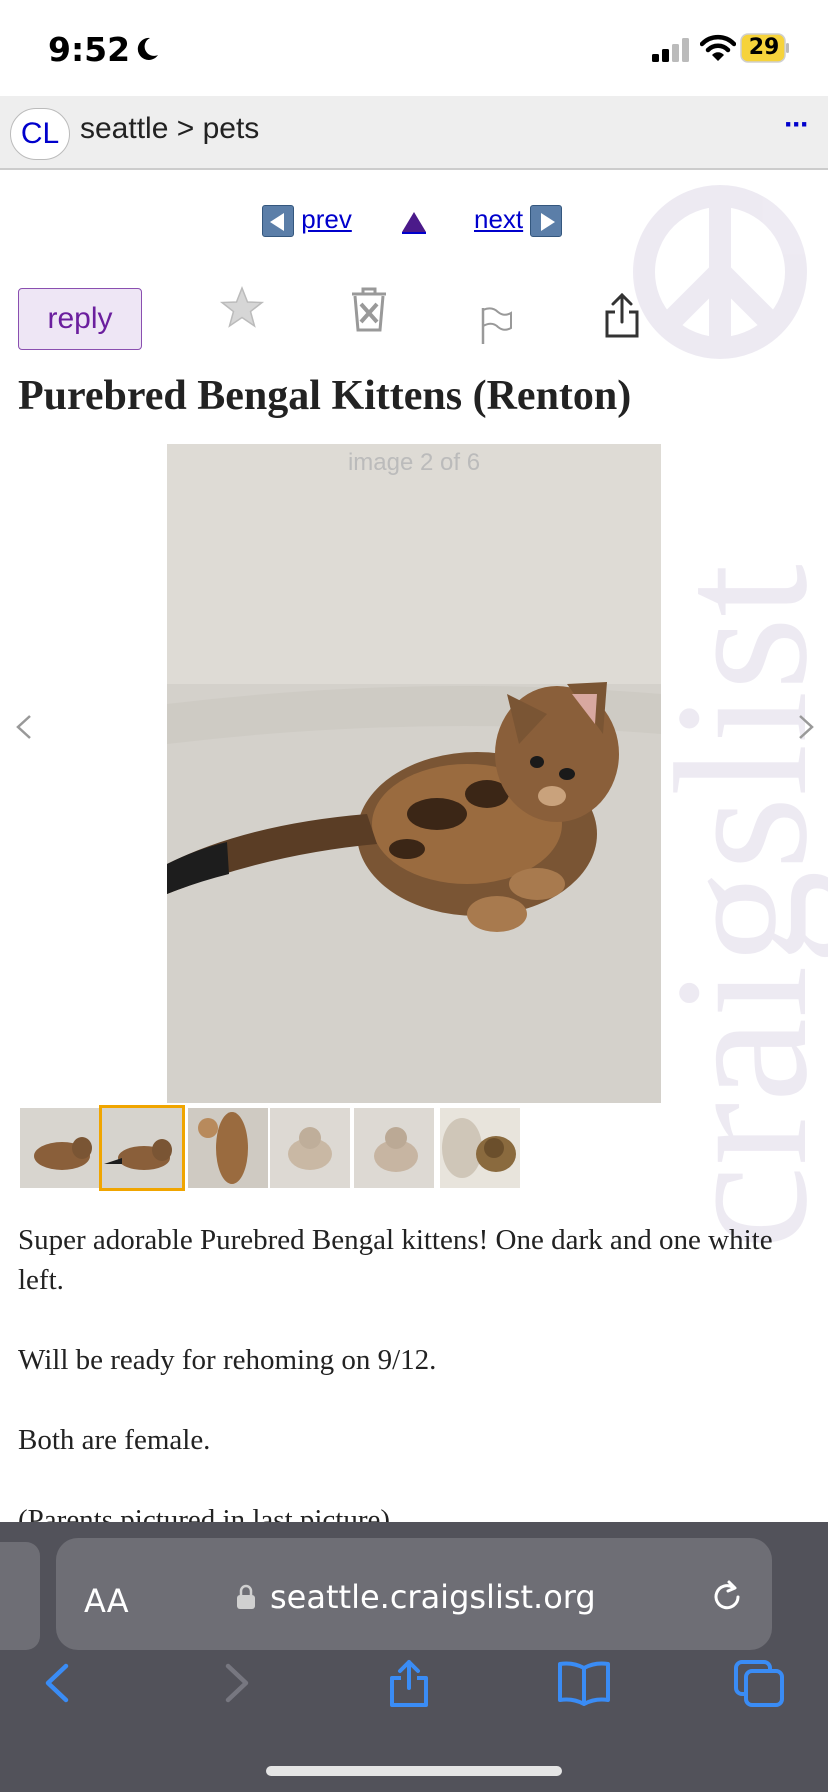  I want to click on up-arrow-icon, so click(414, 222).